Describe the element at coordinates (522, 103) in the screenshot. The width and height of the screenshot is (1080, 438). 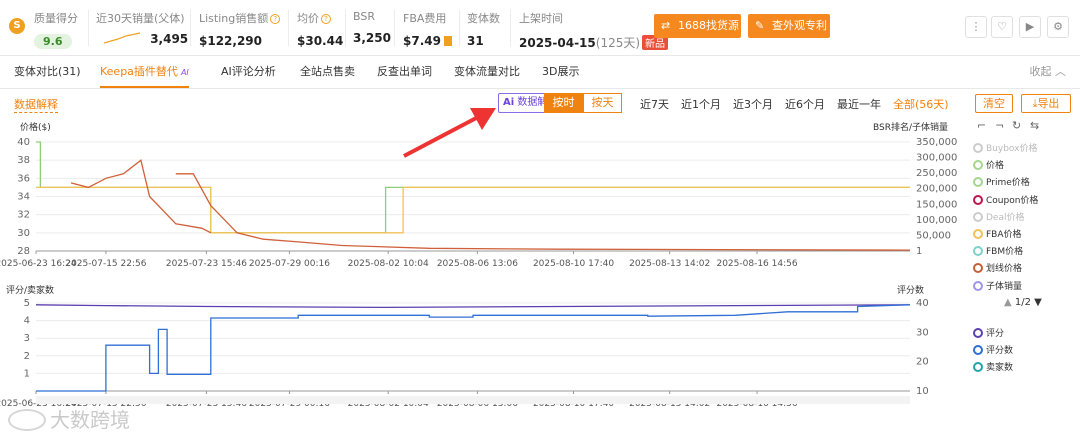
I see `ai-interpret-button: Ai 数据解读` at that location.